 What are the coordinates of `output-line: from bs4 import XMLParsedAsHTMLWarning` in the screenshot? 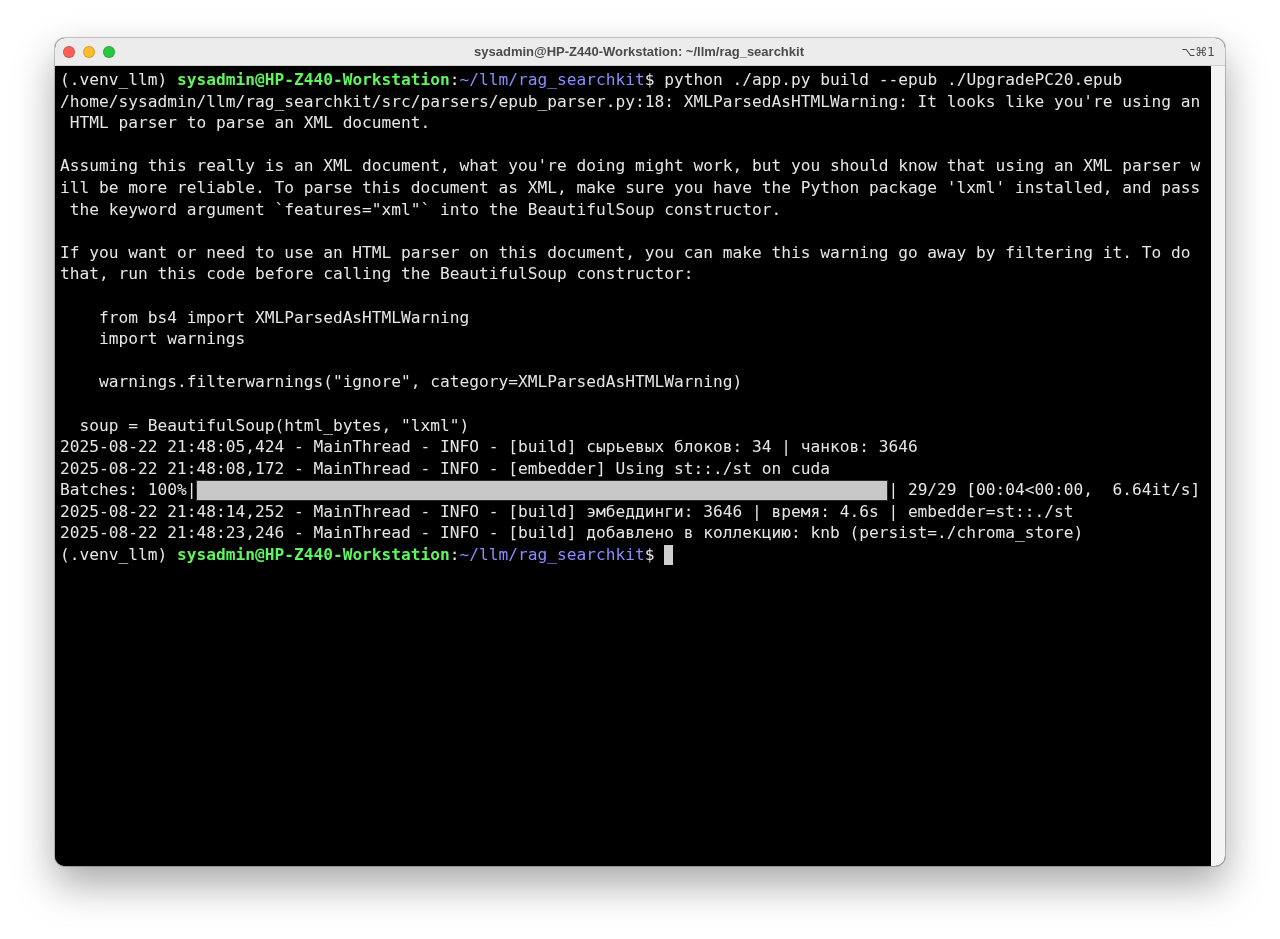 It's located at (283, 317).